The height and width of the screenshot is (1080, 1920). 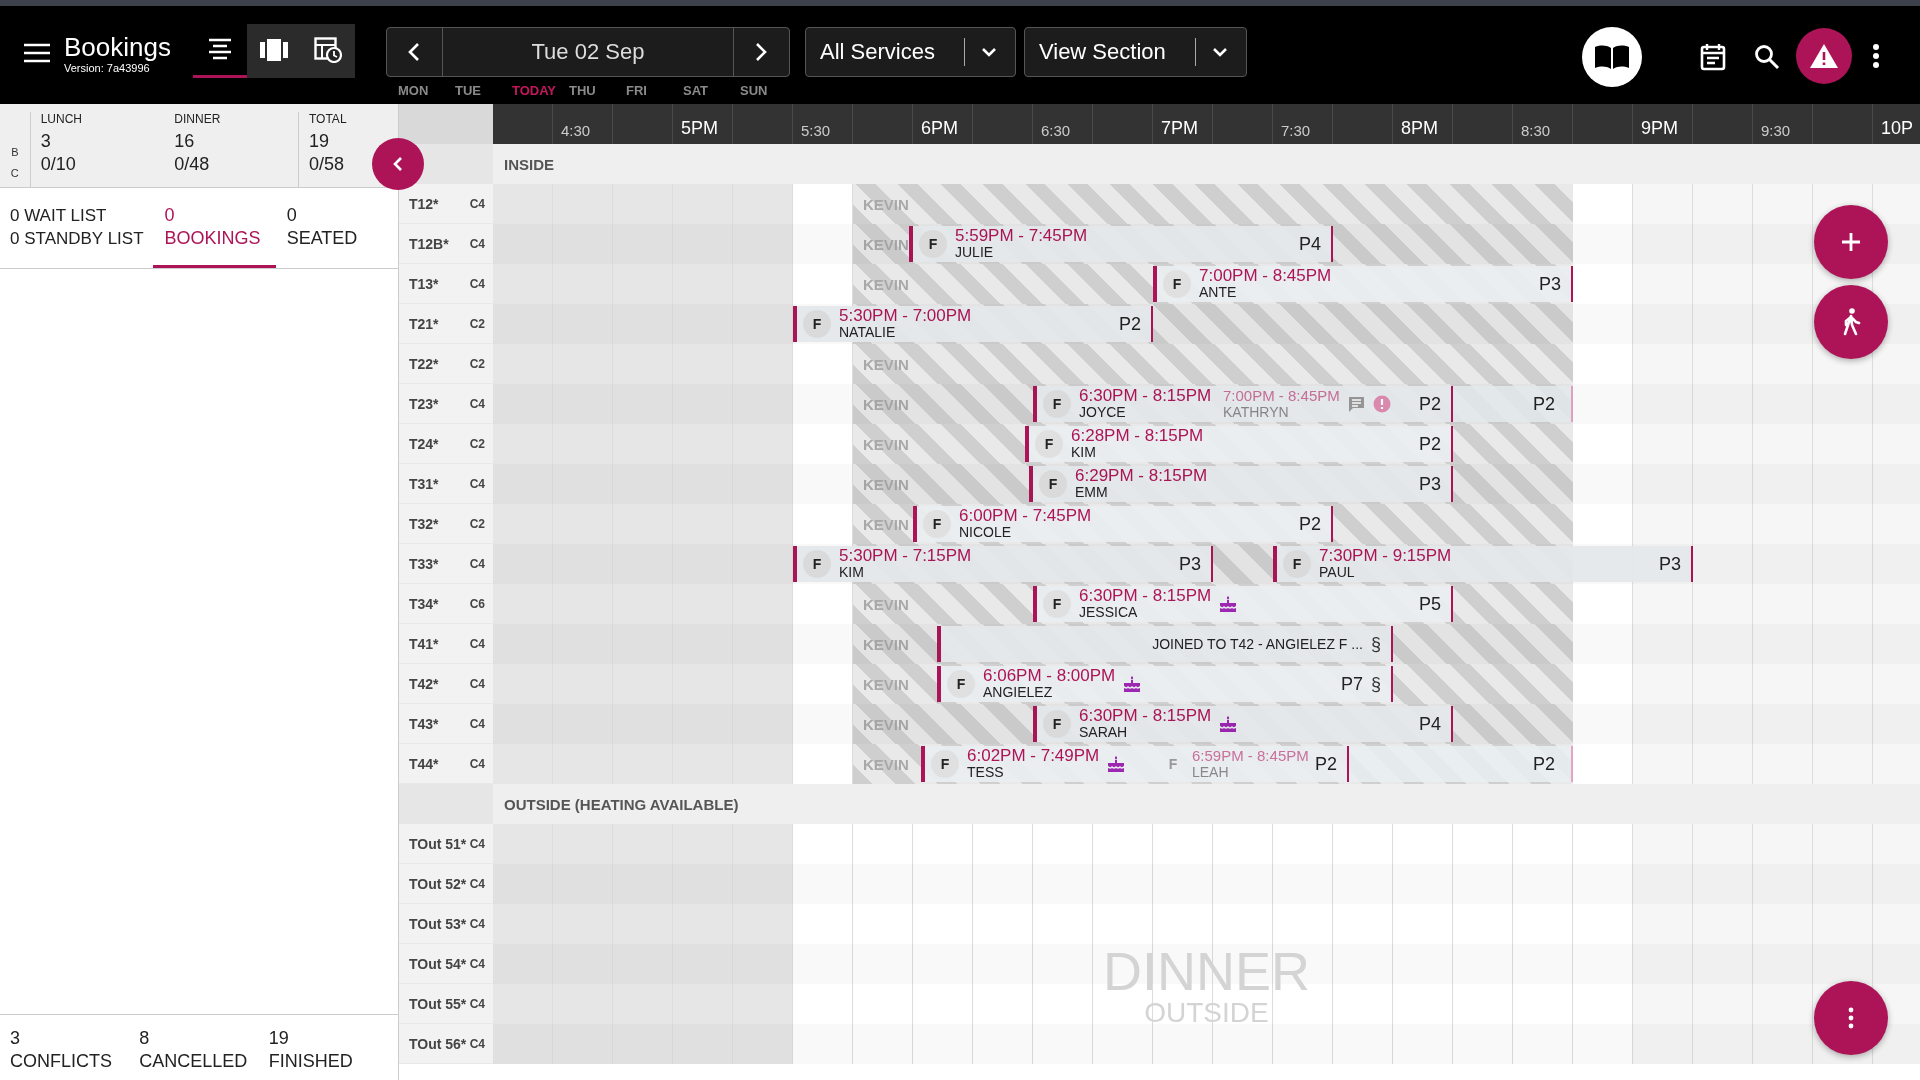 What do you see at coordinates (1121, 244) in the screenshot?
I see `booking-card: F 5:59PM - 7:45PM JULIE P4` at bounding box center [1121, 244].